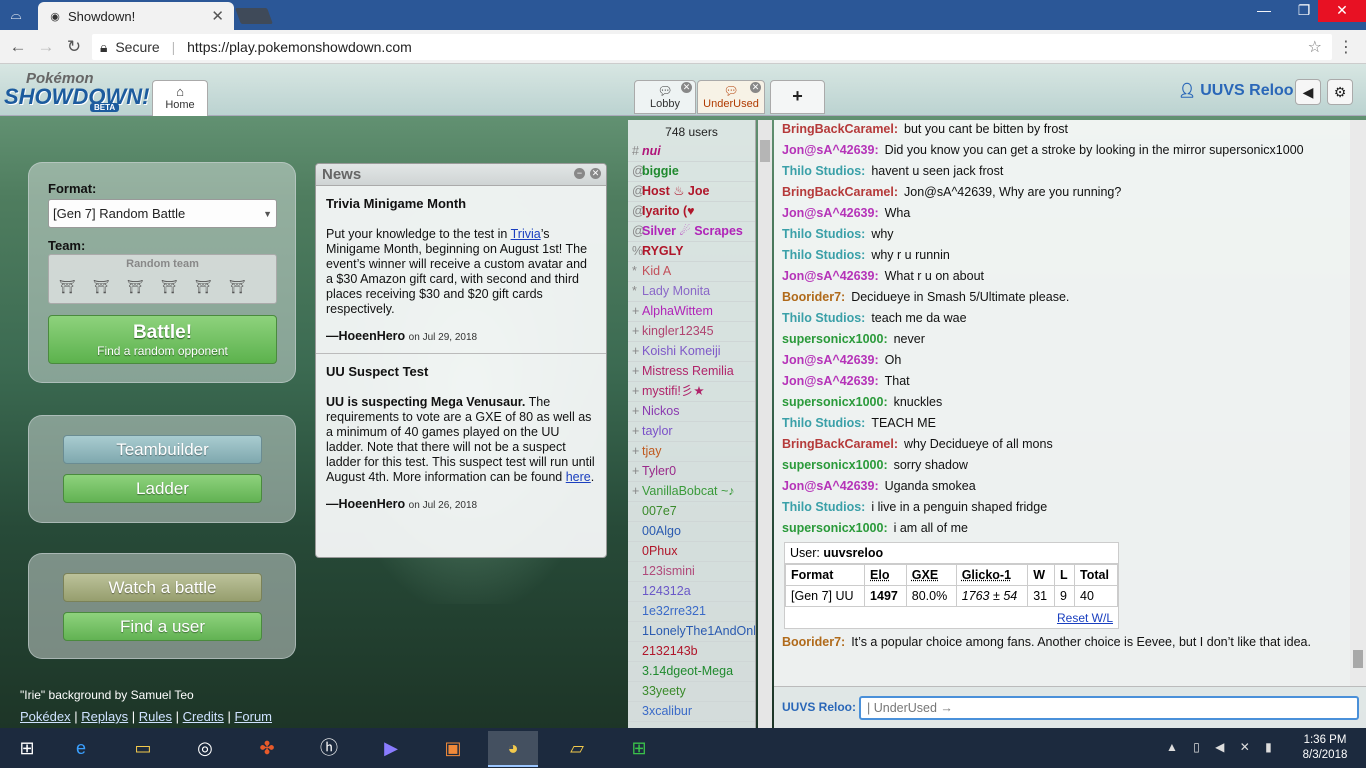 The height and width of the screenshot is (768, 1366). What do you see at coordinates (1236, 91) in the screenshot?
I see `username-button: 👤︎ UUVS Reloo` at bounding box center [1236, 91].